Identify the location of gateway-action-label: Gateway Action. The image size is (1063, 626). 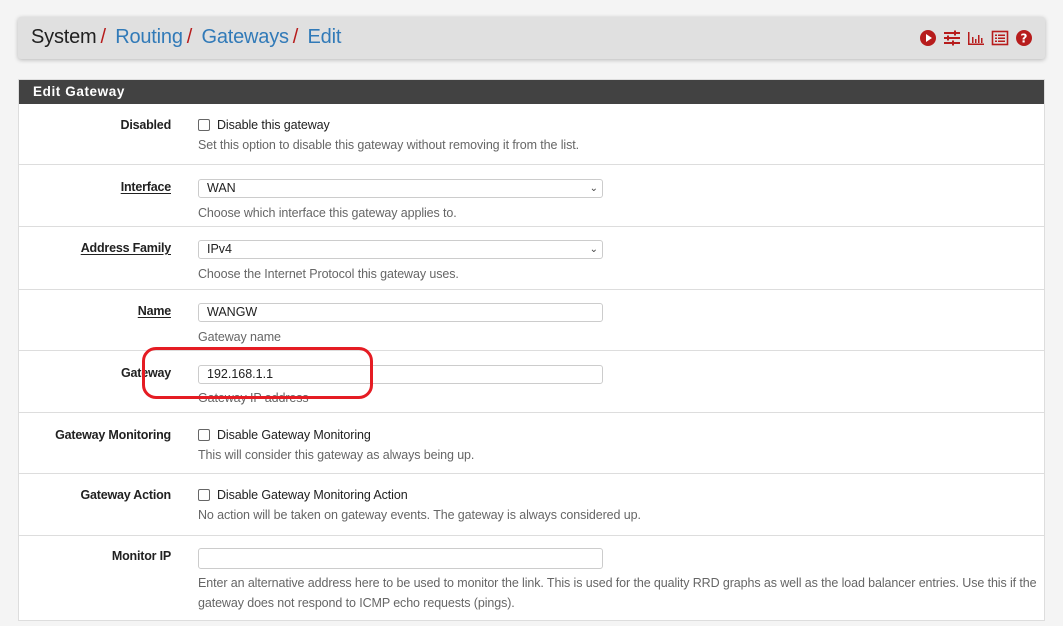
(125, 495).